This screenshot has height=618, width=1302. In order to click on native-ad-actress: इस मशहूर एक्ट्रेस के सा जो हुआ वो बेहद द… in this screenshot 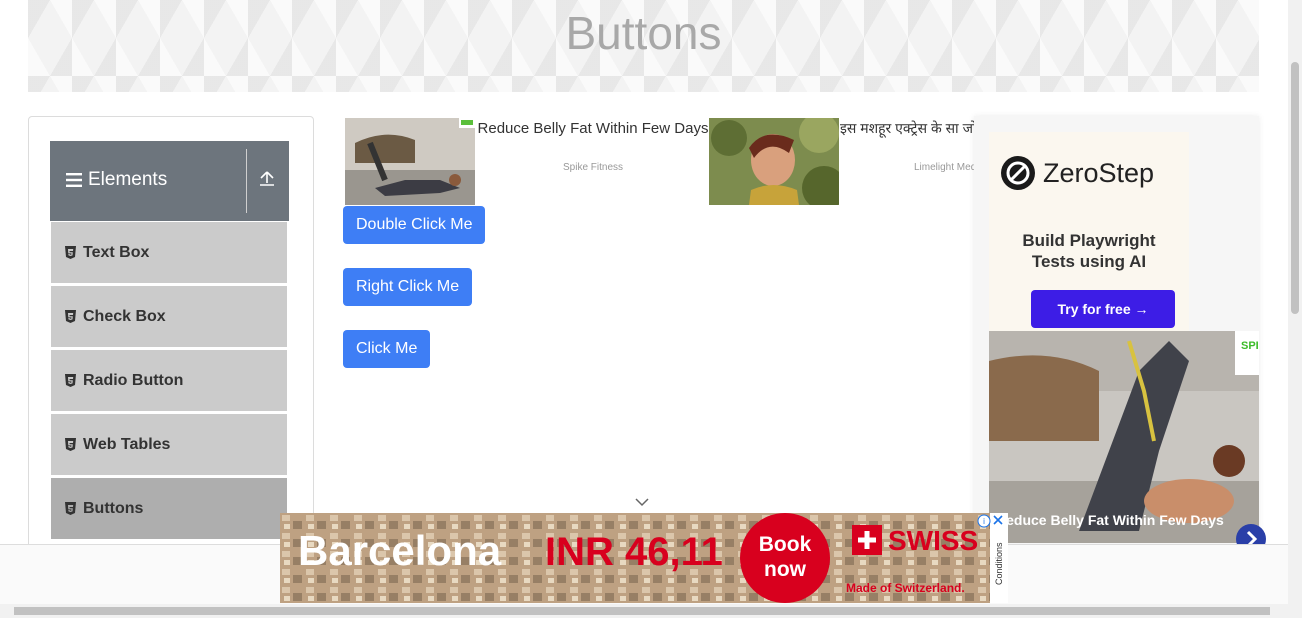, I will do `click(841, 162)`.